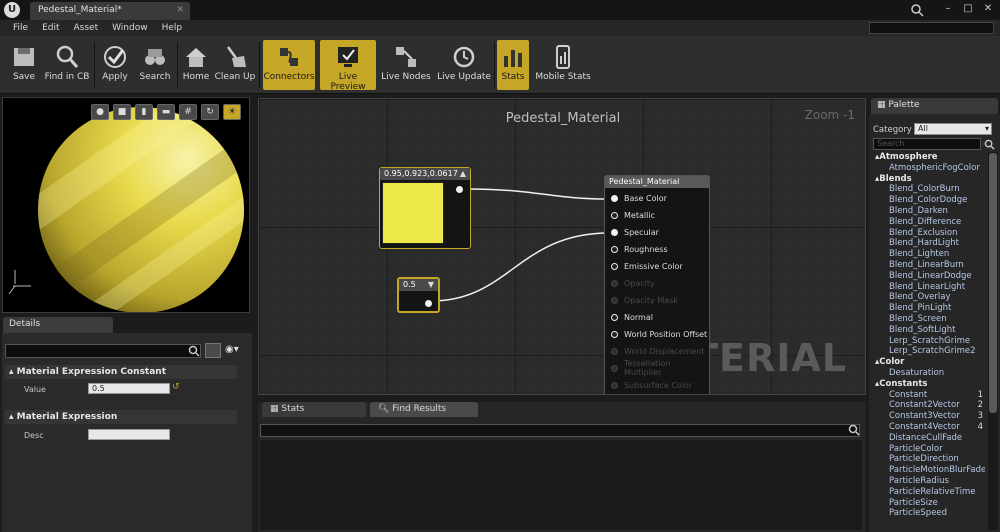 Image resolution: width=1000 pixels, height=532 pixels. What do you see at coordinates (24, 65) in the screenshot?
I see `save-button: Save` at bounding box center [24, 65].